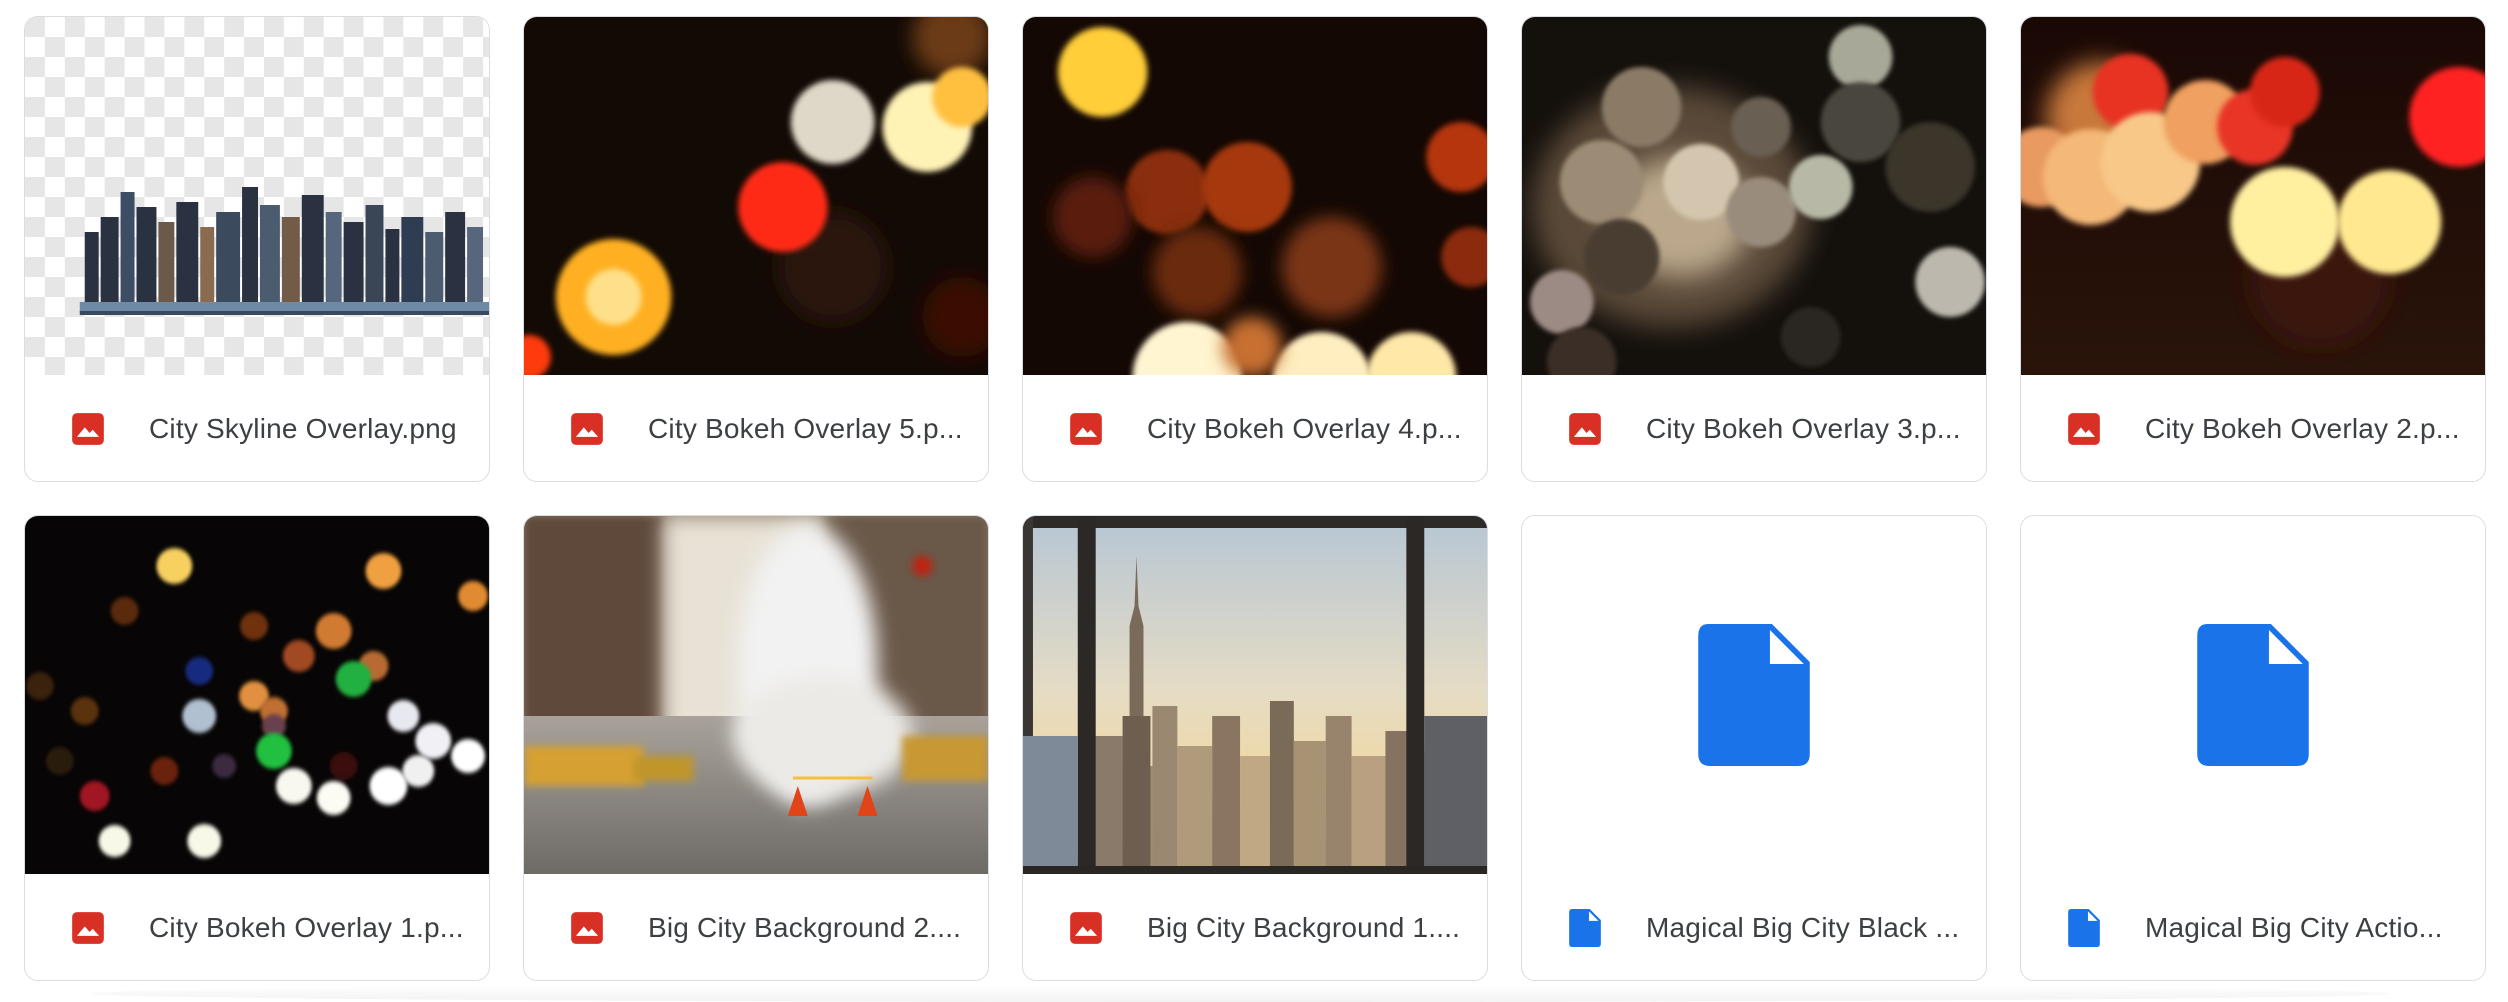 This screenshot has width=2508, height=1002. Describe the element at coordinates (1240, 993) in the screenshot. I see `bottom-shadow` at that location.